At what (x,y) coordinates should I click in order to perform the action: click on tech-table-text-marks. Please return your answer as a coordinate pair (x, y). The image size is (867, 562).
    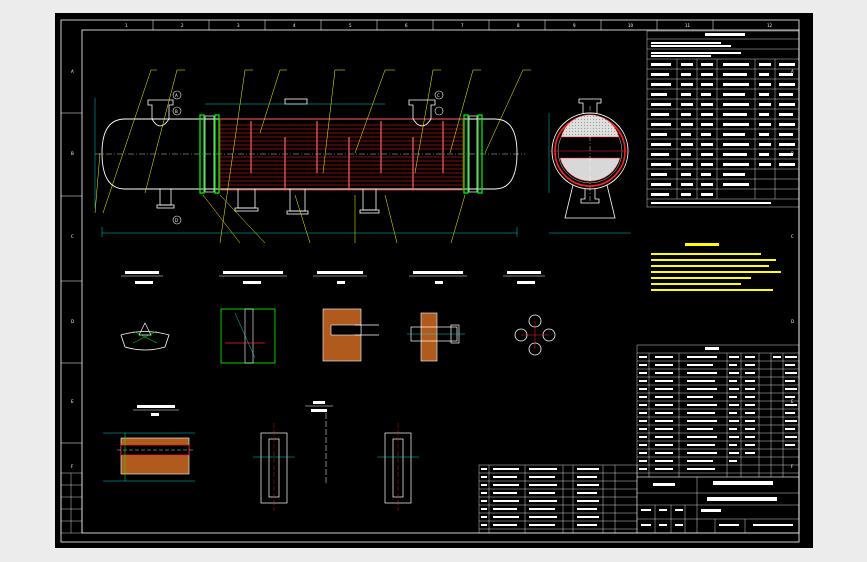
    Looking at the image, I should click on (723, 118).